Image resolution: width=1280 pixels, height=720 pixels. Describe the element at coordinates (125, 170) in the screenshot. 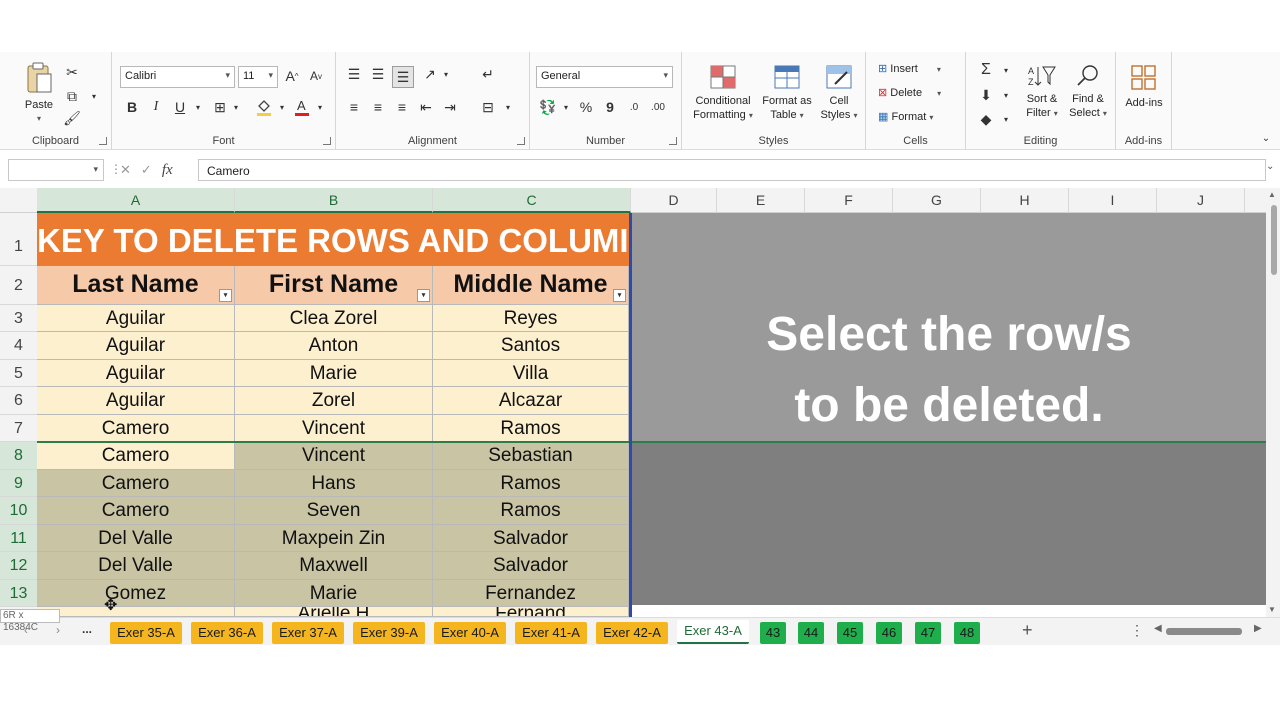

I see `cancel-icon: ✕` at that location.